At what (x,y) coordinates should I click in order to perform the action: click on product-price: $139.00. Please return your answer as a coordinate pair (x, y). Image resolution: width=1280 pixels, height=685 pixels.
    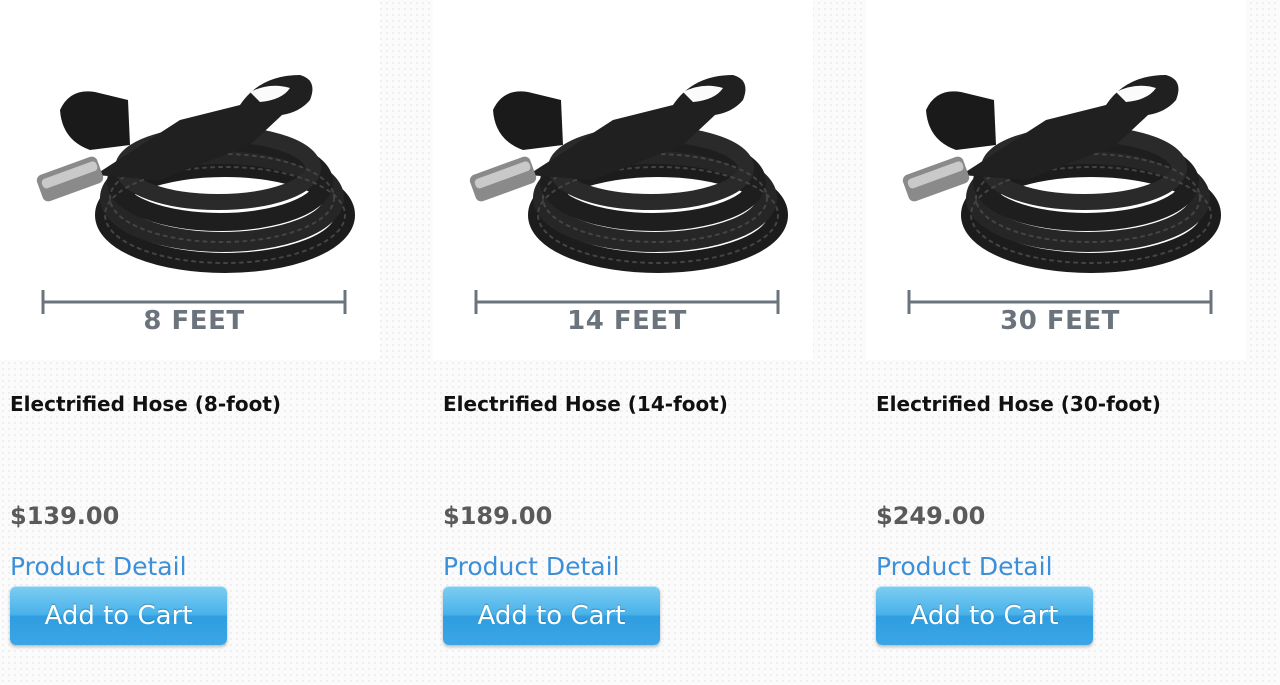
    Looking at the image, I should click on (65, 516).